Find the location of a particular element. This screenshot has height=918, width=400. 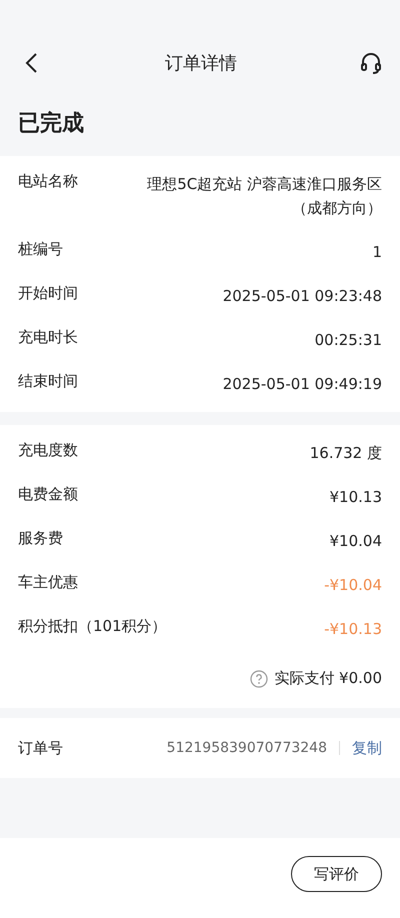

info-label: 开始时间 is located at coordinates (48, 293).